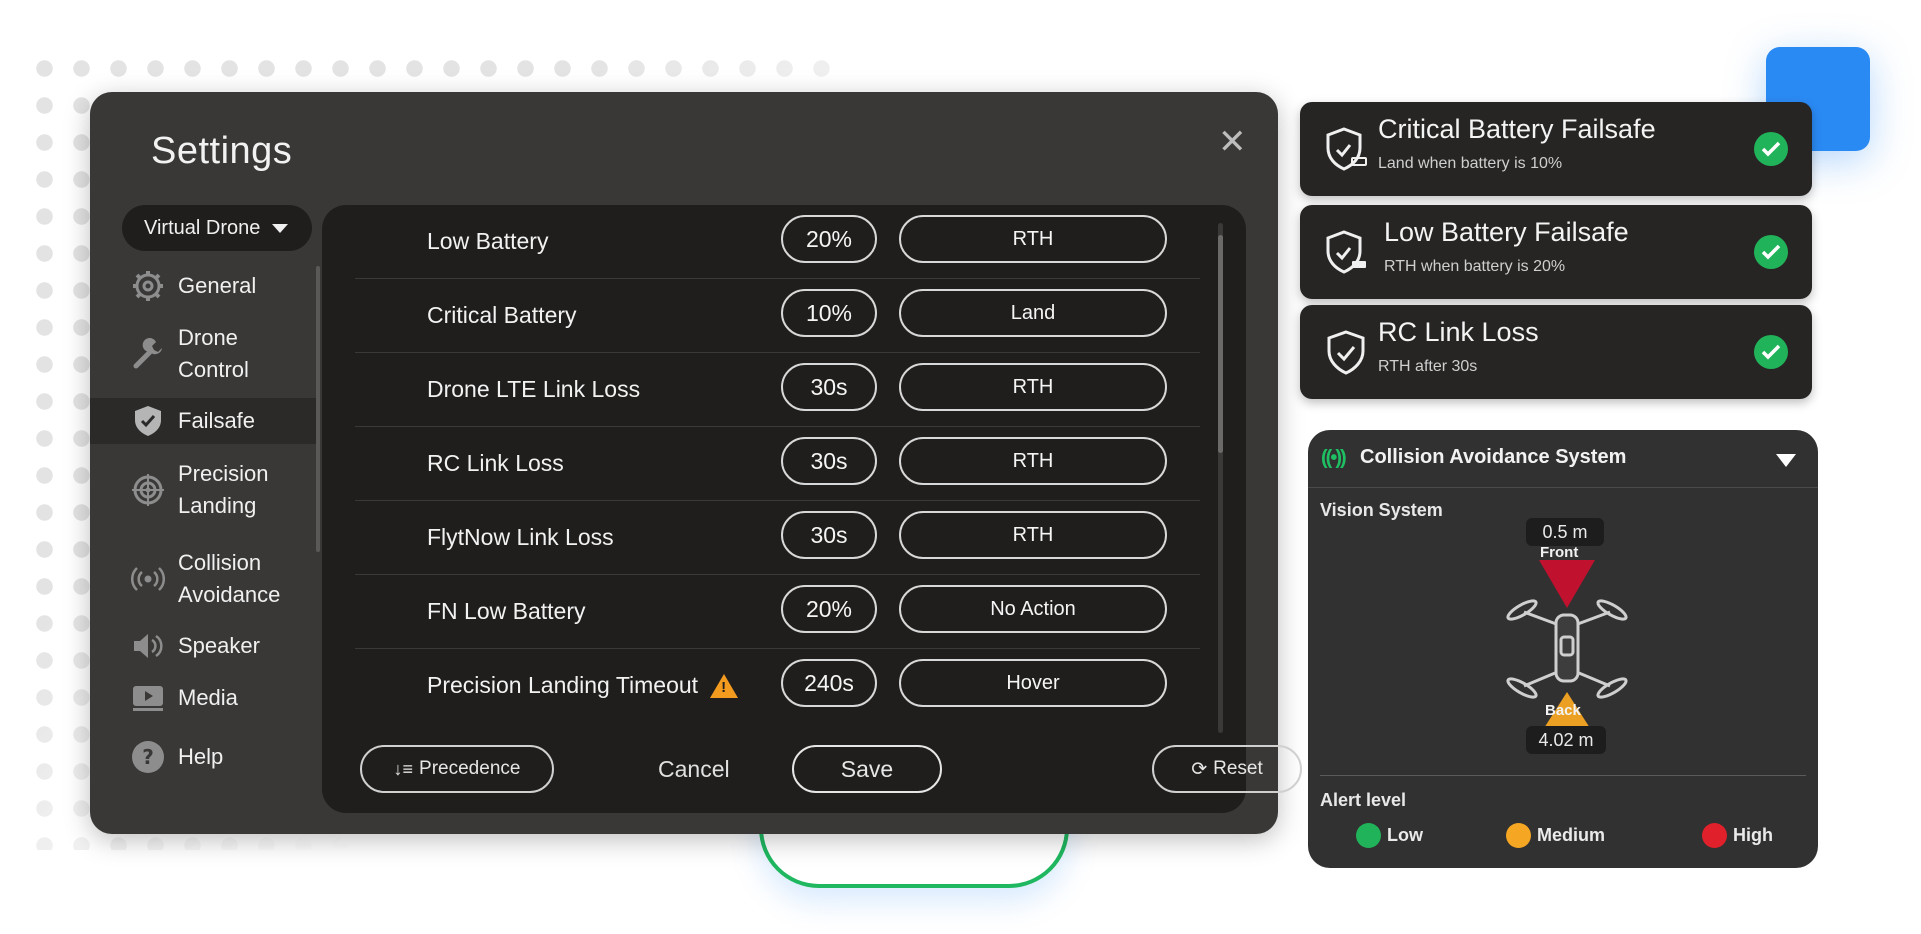 This screenshot has width=1921, height=934. What do you see at coordinates (1563, 710) in the screenshot?
I see `back-label: Back` at bounding box center [1563, 710].